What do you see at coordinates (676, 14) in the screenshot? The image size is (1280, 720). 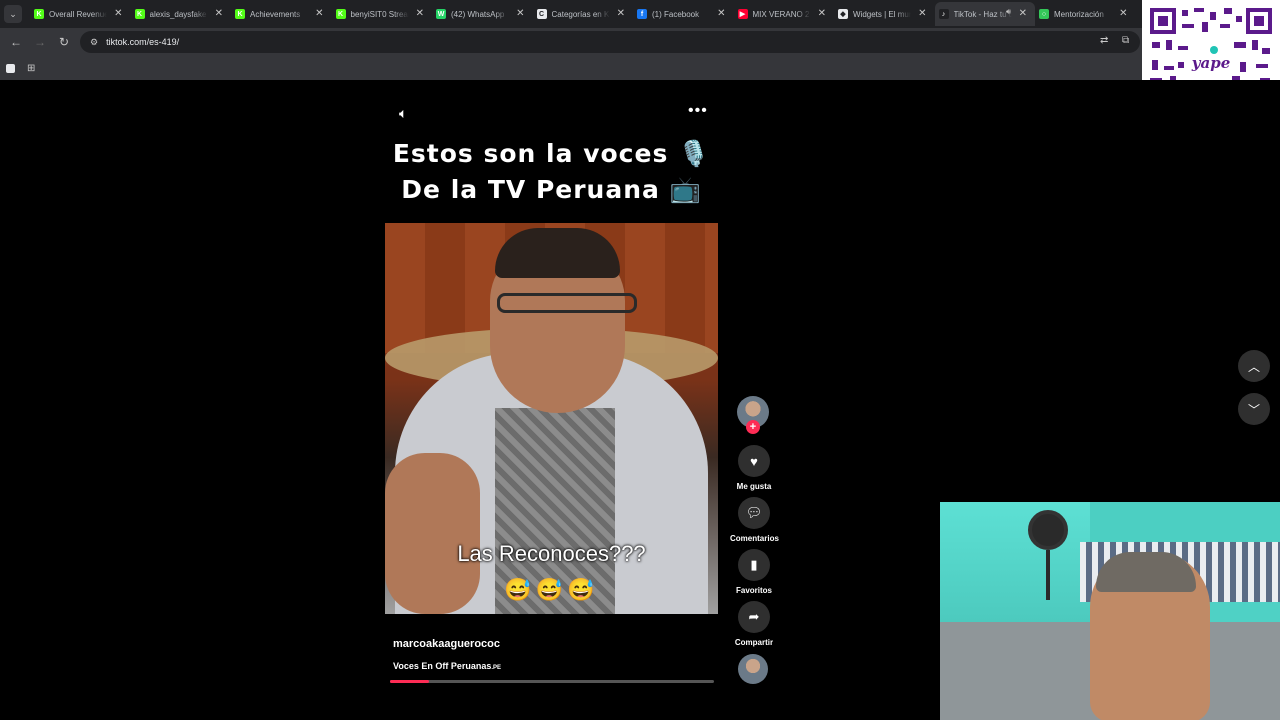 I see `tab-title: (1) Facebook` at bounding box center [676, 14].